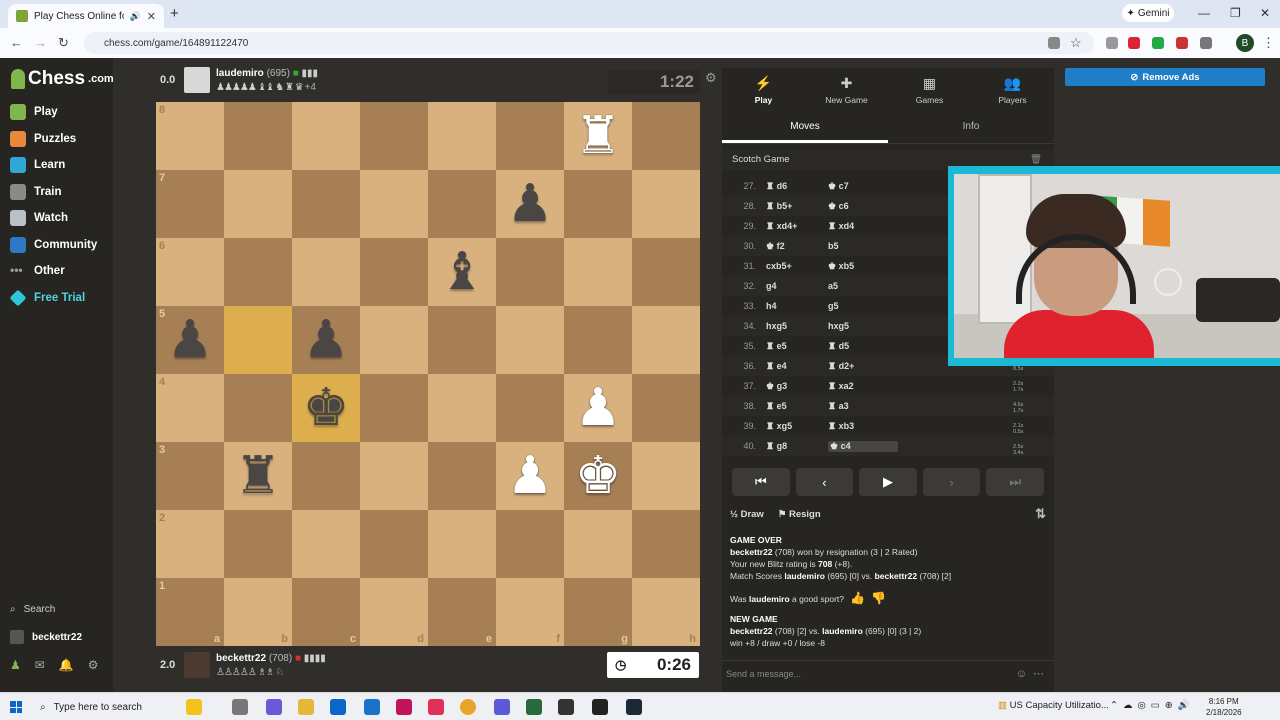  I want to click on black-move: ♚ c7, so click(863, 186).